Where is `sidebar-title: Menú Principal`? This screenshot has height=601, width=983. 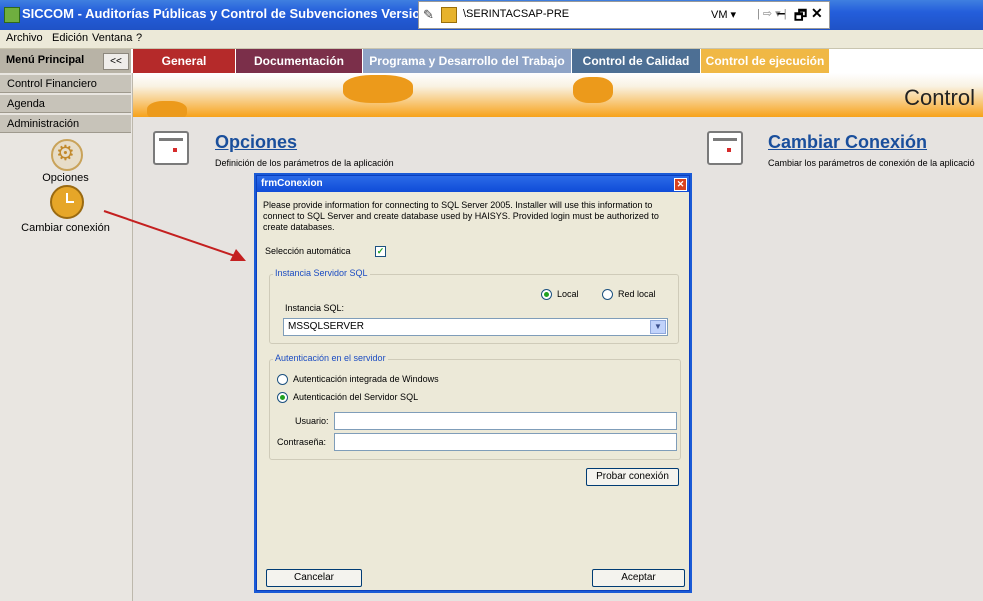 sidebar-title: Menú Principal is located at coordinates (45, 60).